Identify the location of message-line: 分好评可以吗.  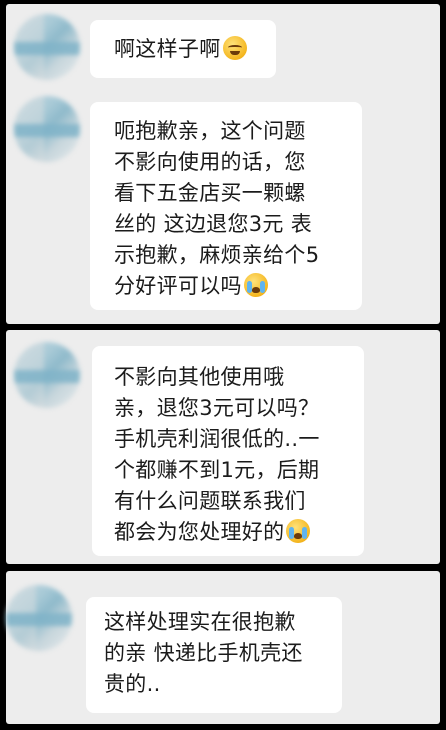
(238, 286).